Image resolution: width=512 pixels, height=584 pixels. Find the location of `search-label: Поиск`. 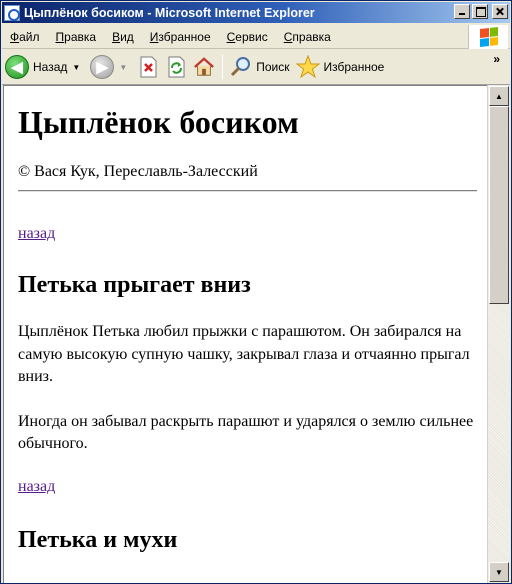

search-label: Поиск is located at coordinates (273, 67).